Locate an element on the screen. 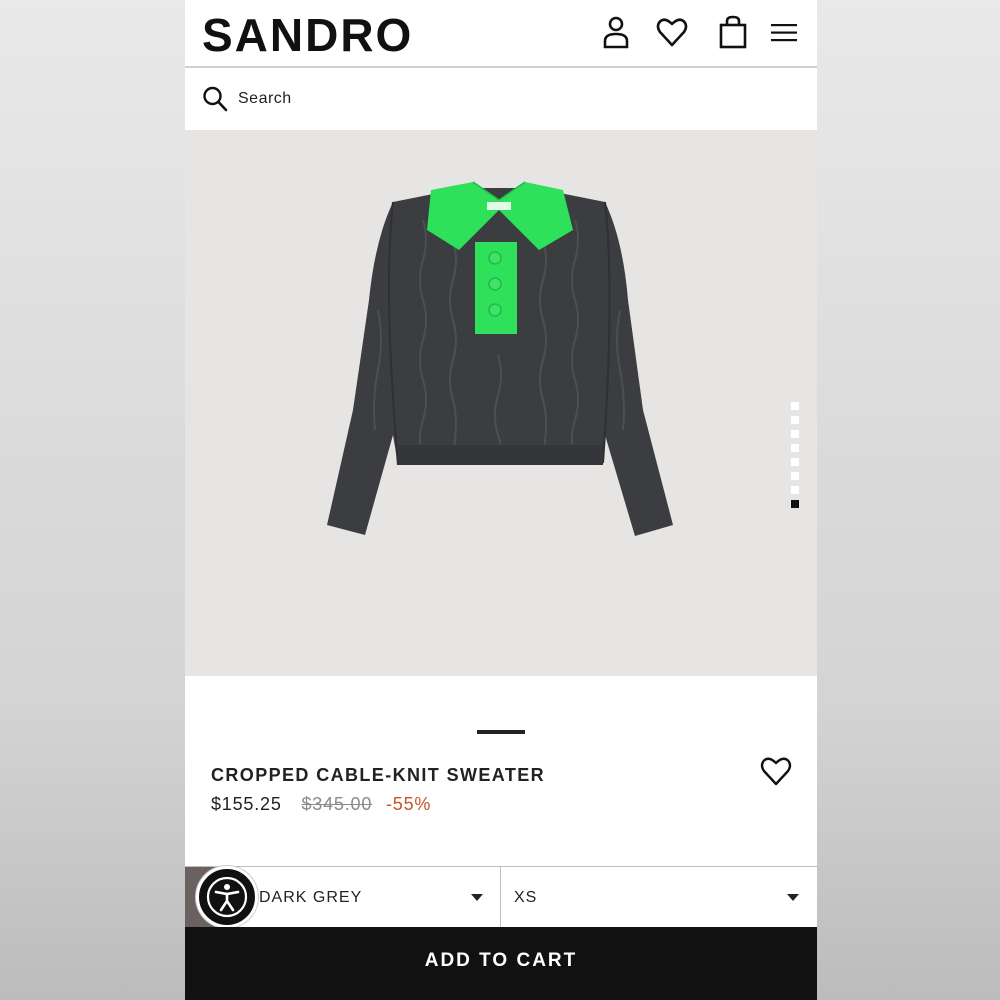  size-select: XS is located at coordinates (659, 897).